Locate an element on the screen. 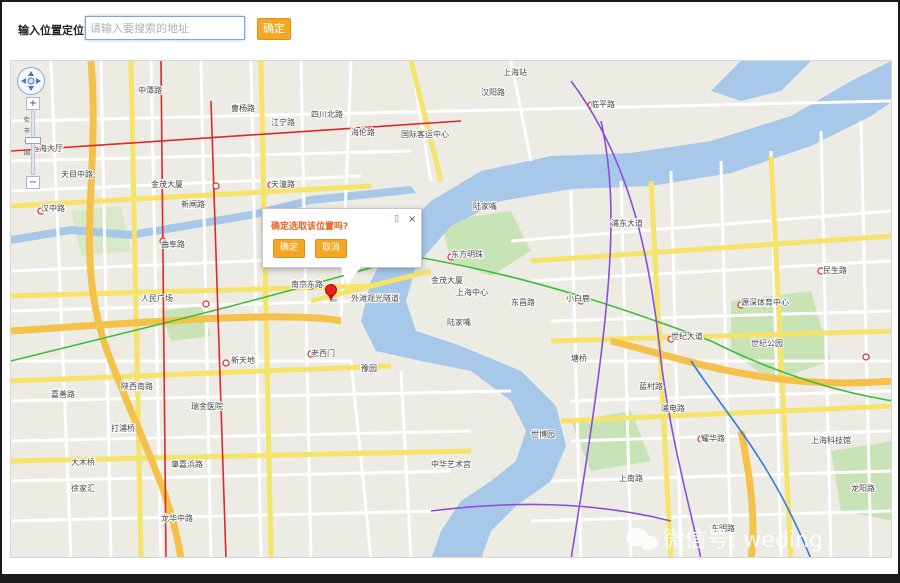  map-place-label: 肇嘉浜路 is located at coordinates (187, 464).